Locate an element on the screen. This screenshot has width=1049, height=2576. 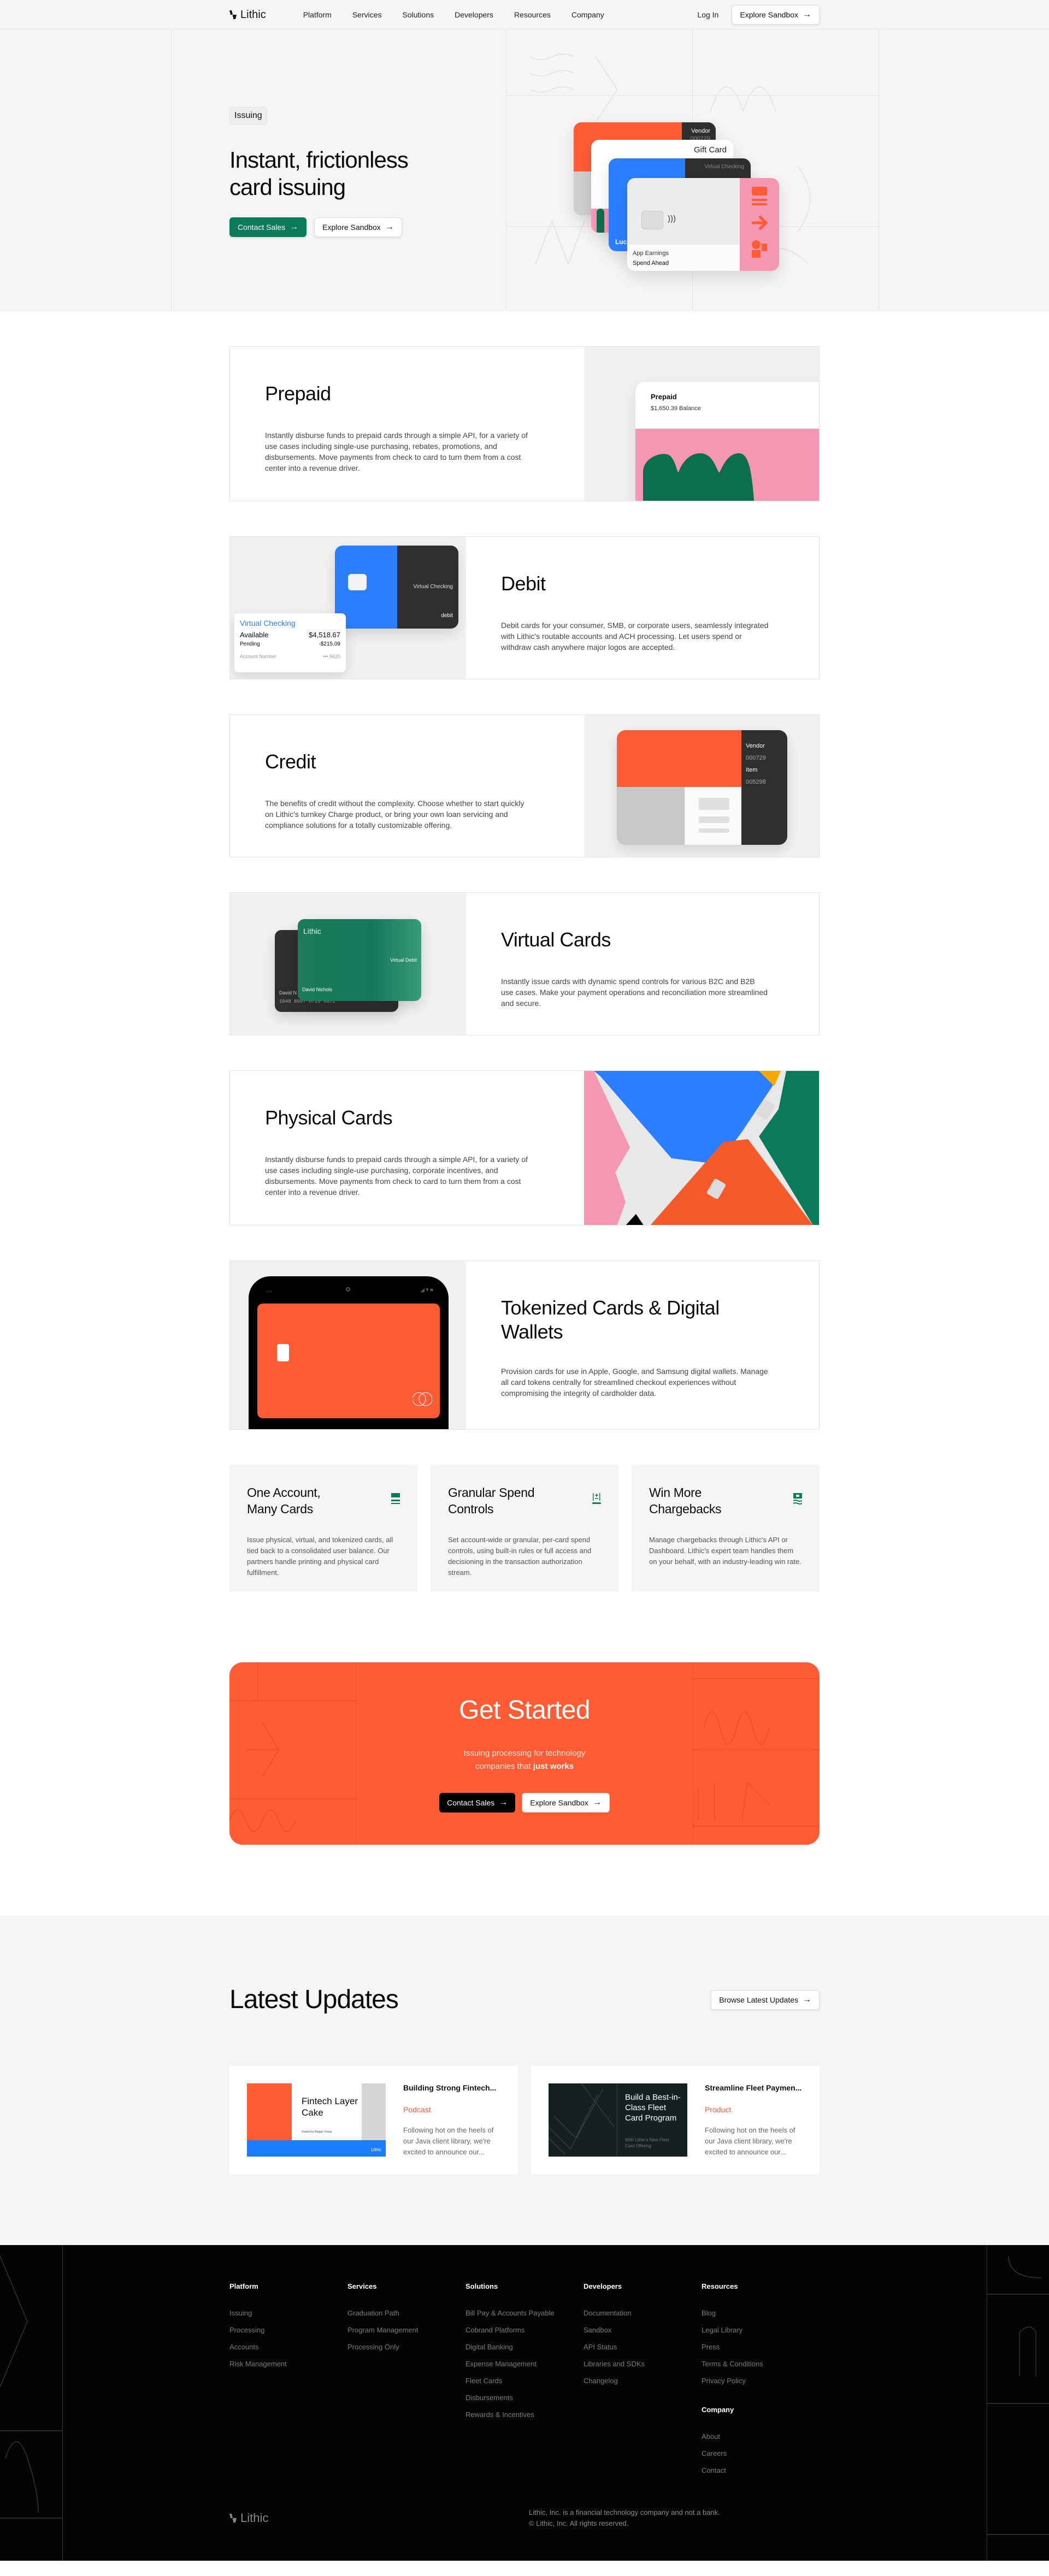
nav-solutions: Solutions is located at coordinates (419, 14).